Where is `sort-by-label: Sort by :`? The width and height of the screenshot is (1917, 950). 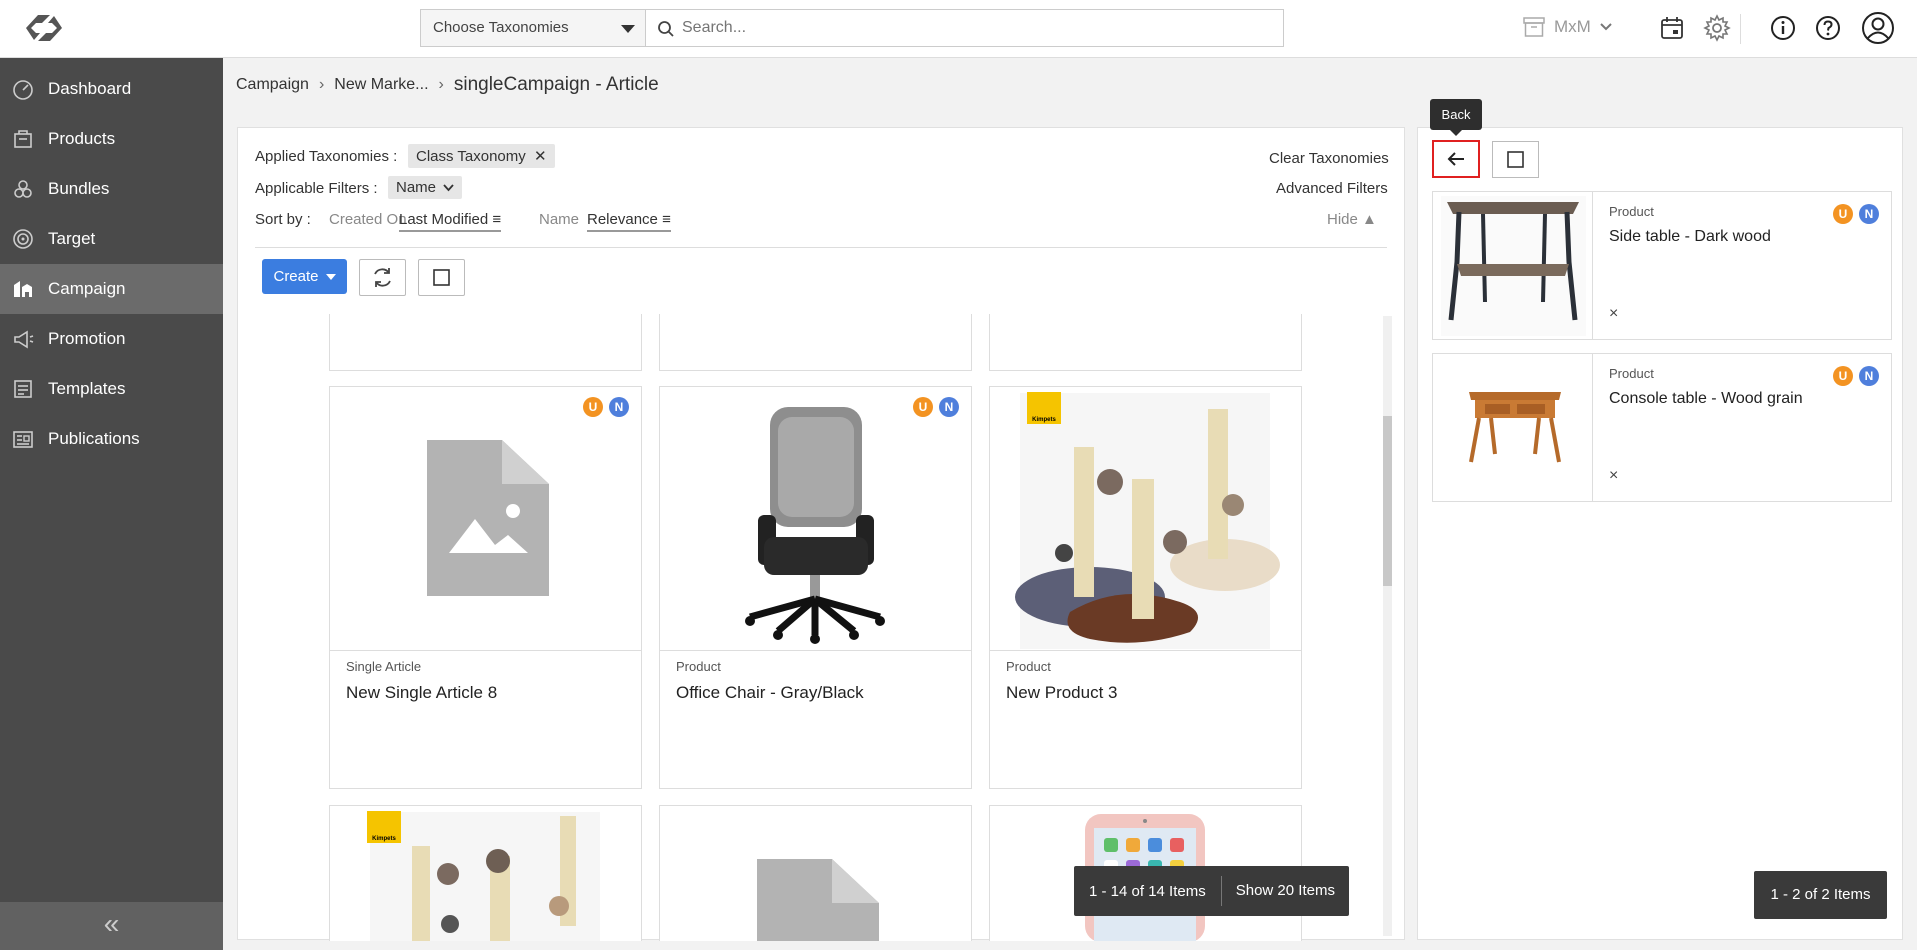
sort-by-label: Sort by : is located at coordinates (283, 219).